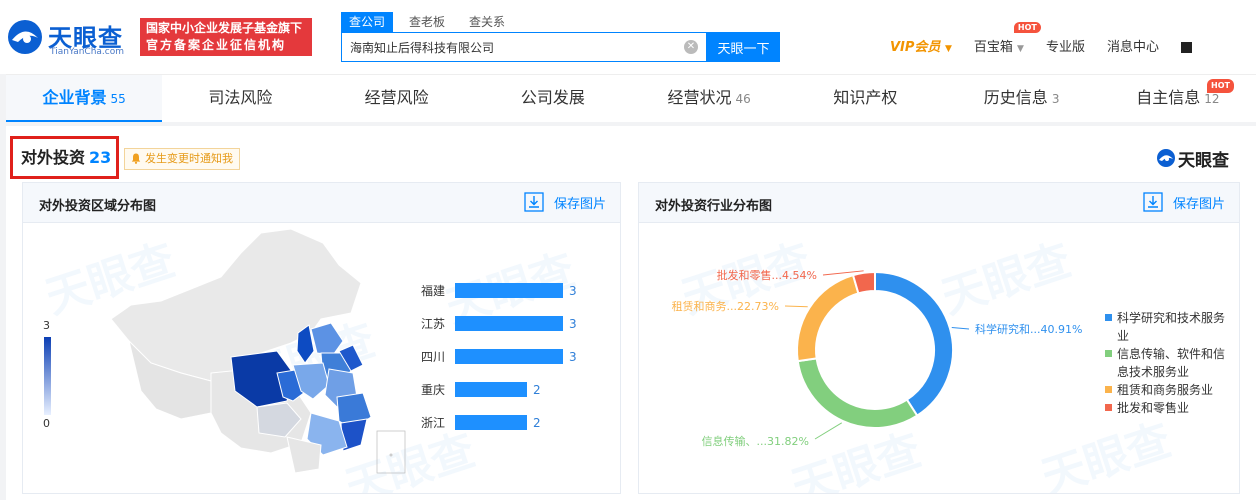  I want to click on legend-label: 科学研究和技术服务业, so click(1171, 327).